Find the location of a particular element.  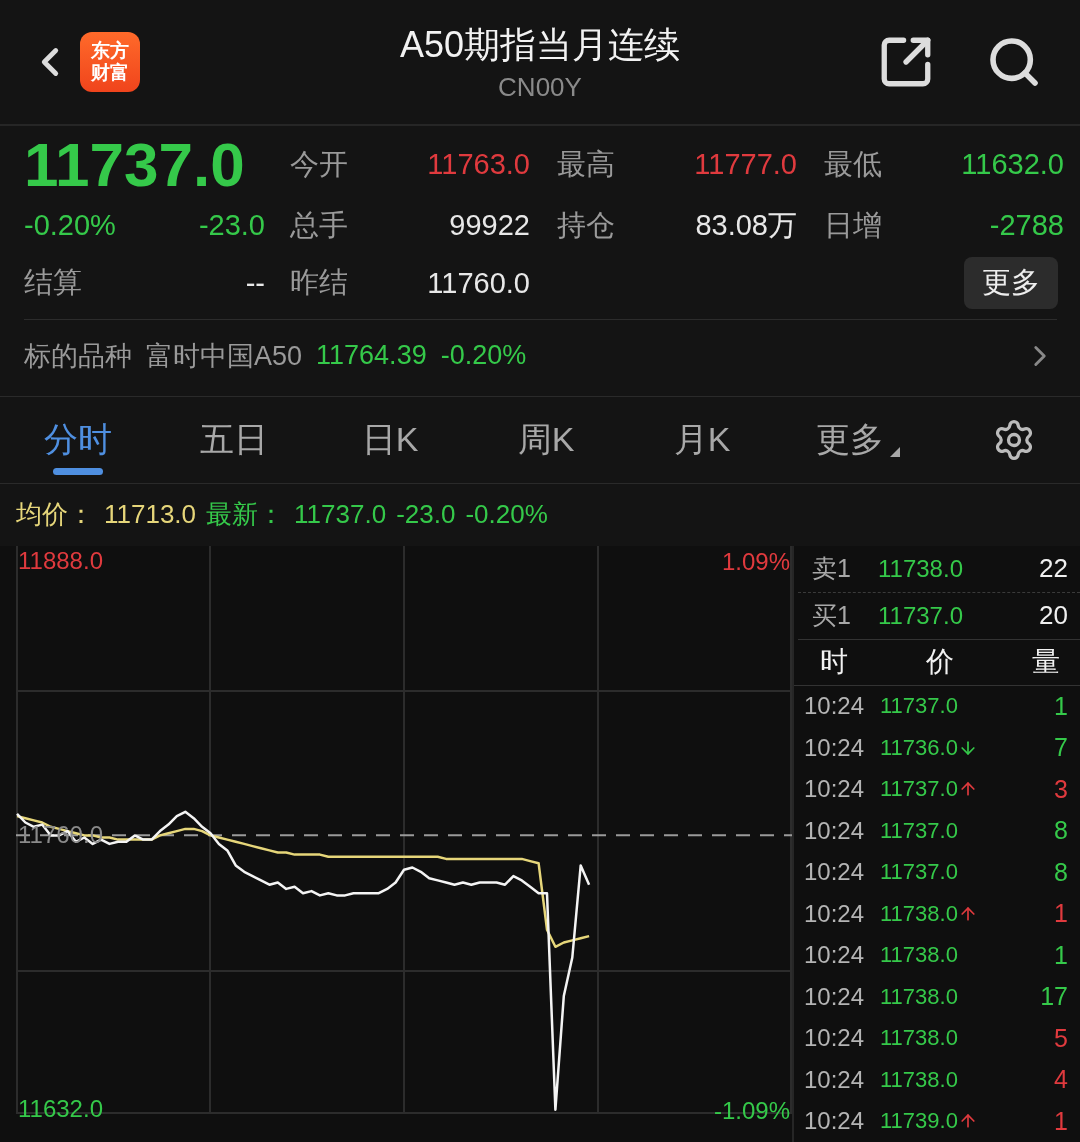

tick-volume: 17 is located at coordinates (1054, 997).